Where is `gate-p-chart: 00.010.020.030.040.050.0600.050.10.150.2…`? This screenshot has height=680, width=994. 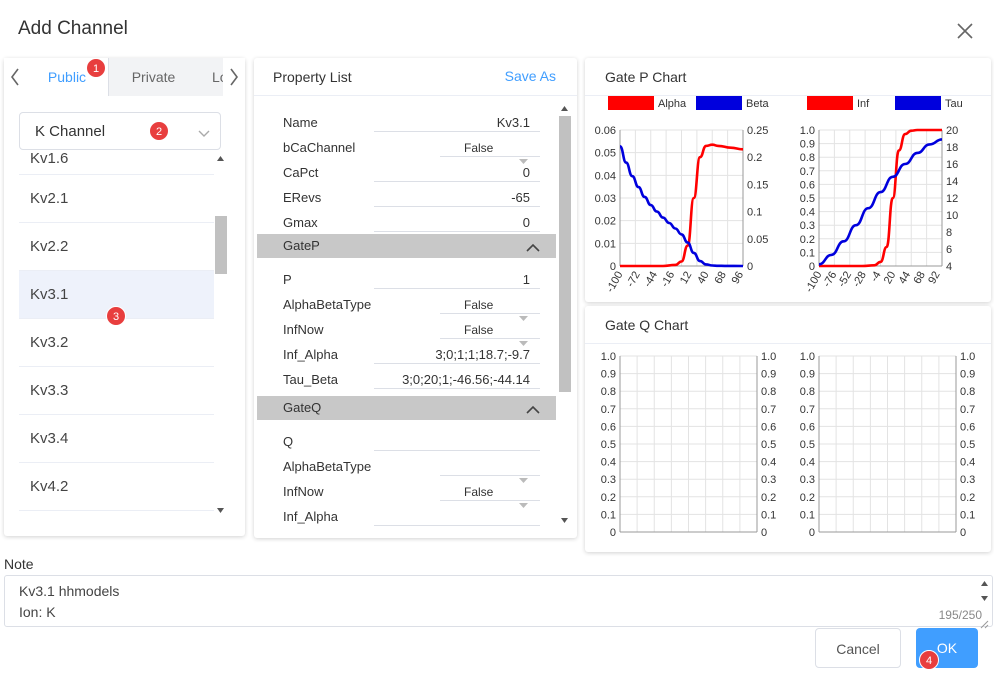 gate-p-chart: 00.010.020.030.040.050.0600.050.10.150.2… is located at coordinates (779, 195).